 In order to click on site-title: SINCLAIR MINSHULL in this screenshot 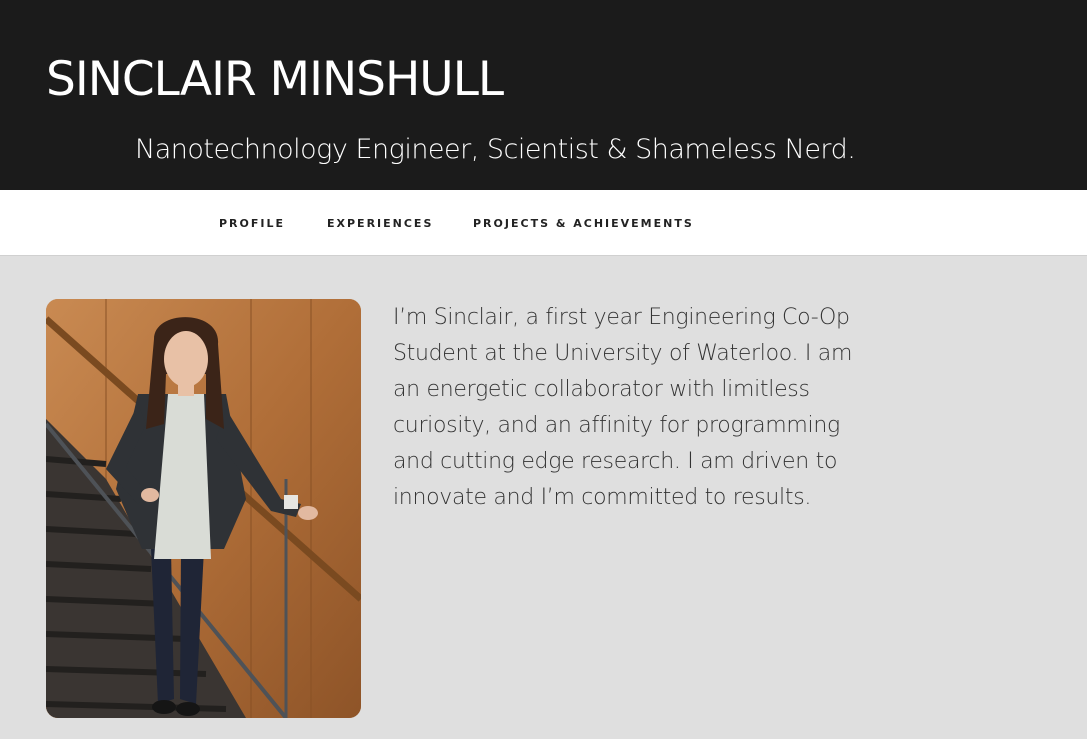, I will do `click(275, 79)`.